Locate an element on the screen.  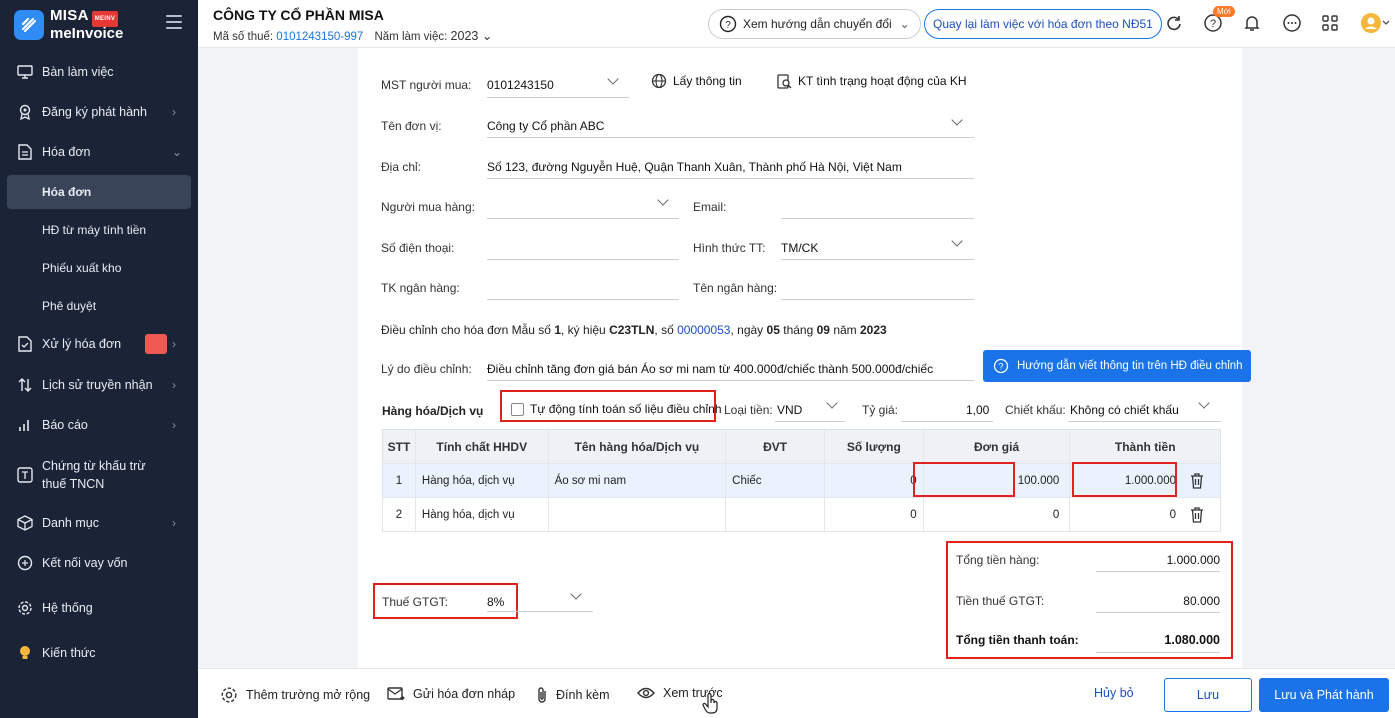
sidebar-subitem-delivery-note: Phiếu xuất kho is located at coordinates (81, 268).